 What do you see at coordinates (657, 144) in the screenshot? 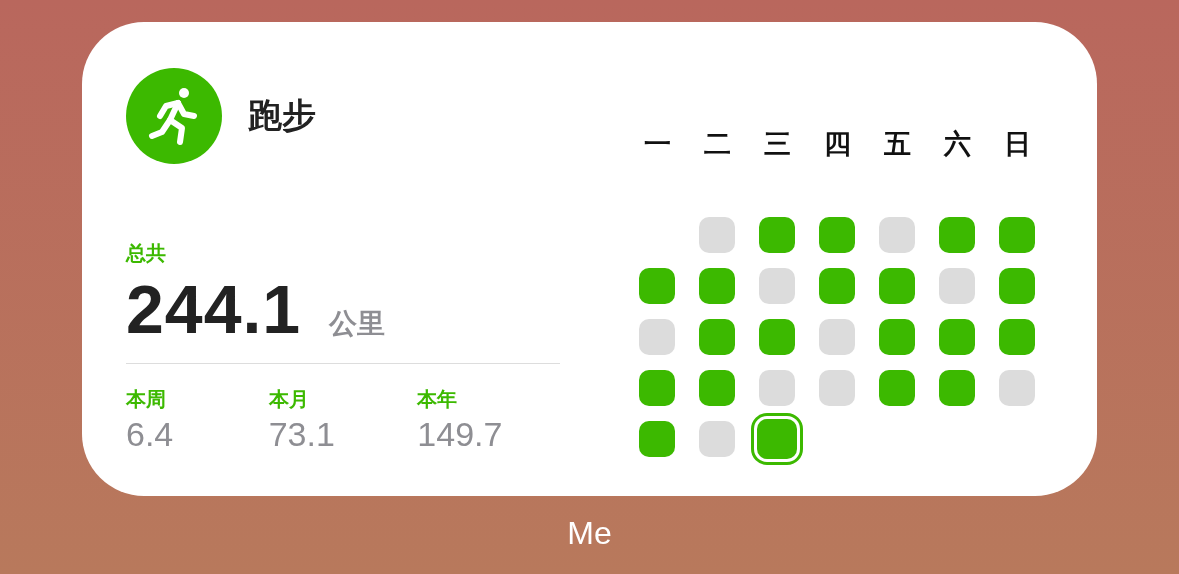
I see `weekday-label: 一` at bounding box center [657, 144].